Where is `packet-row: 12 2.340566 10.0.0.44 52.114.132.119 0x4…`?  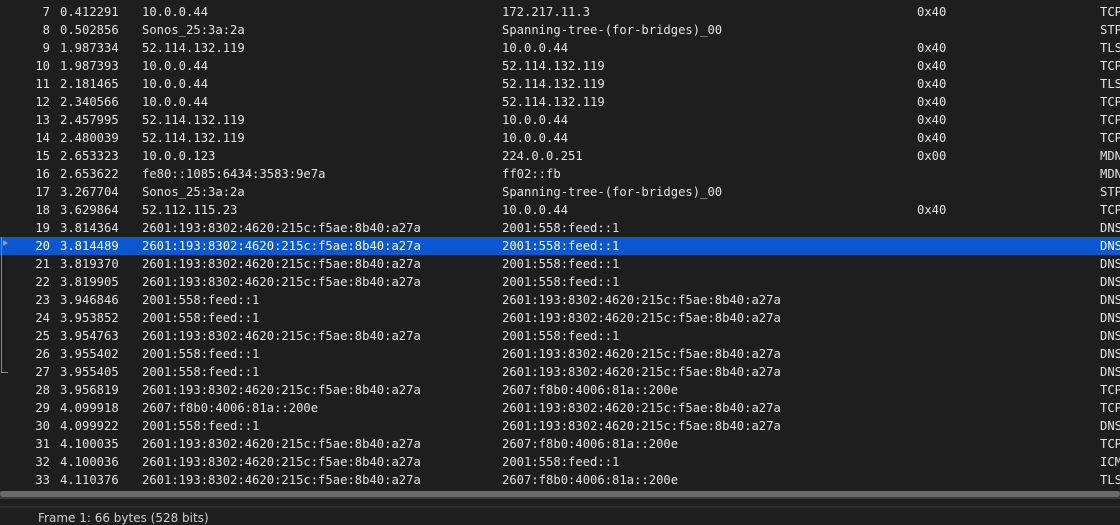
packet-row: 12 2.340566 10.0.0.44 52.114.132.119 0x4… is located at coordinates (560, 102).